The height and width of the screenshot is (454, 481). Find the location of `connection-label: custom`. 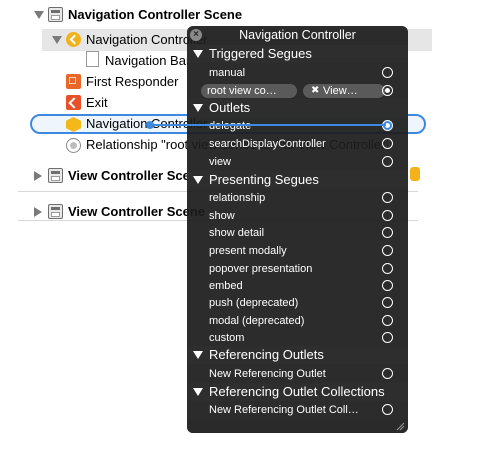

connection-label: custom is located at coordinates (227, 338).